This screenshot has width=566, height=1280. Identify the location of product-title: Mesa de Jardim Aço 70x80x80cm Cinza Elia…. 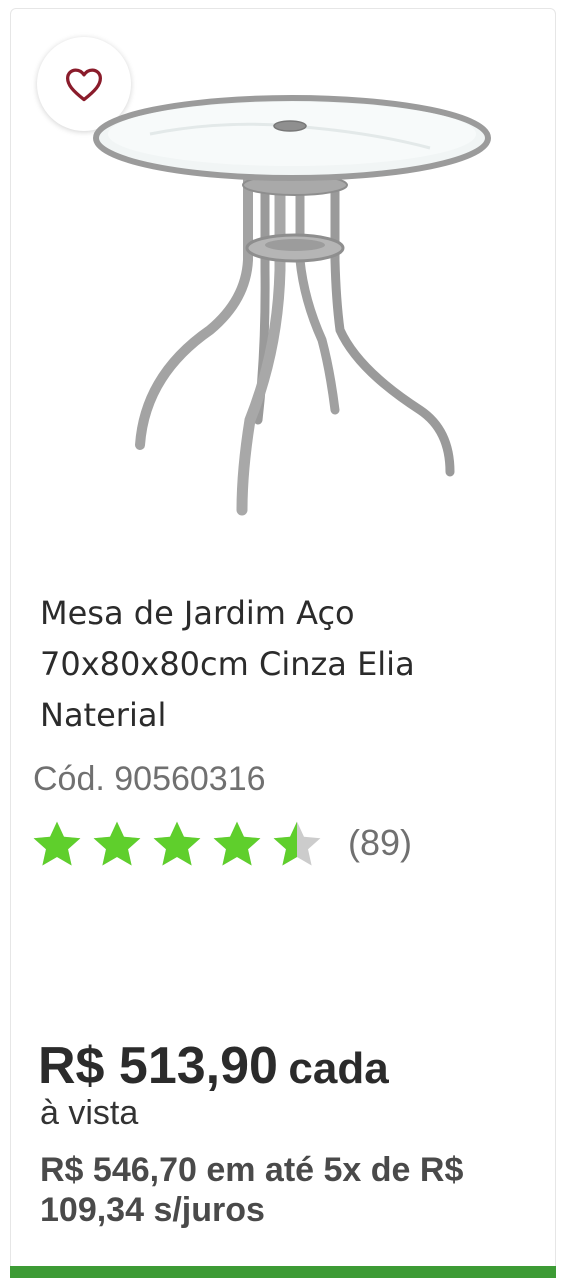
(280, 664).